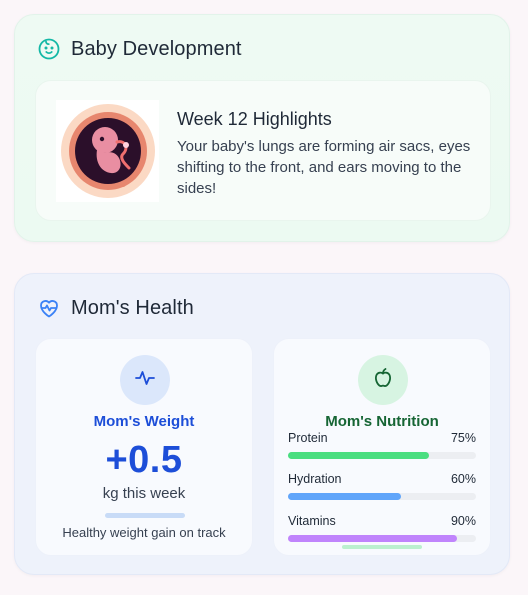 The height and width of the screenshot is (595, 528). I want to click on nutrition-percent: 90%, so click(463, 521).